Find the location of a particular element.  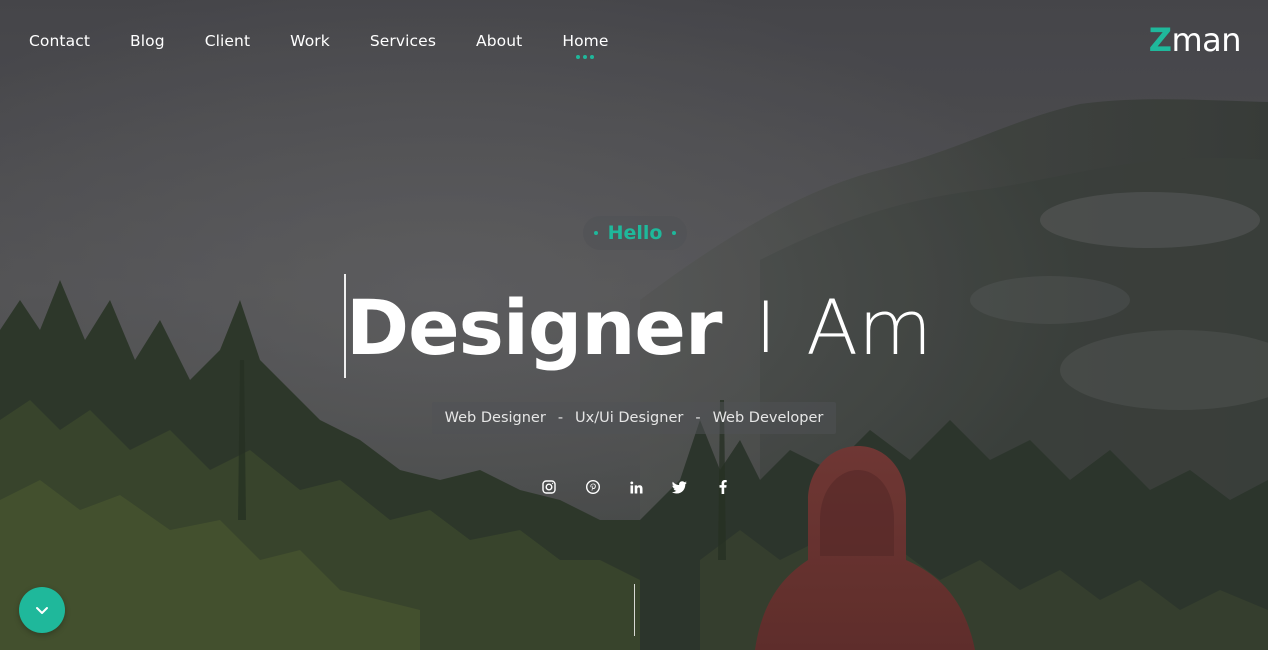

nav-item-work: Work is located at coordinates (310, 41).